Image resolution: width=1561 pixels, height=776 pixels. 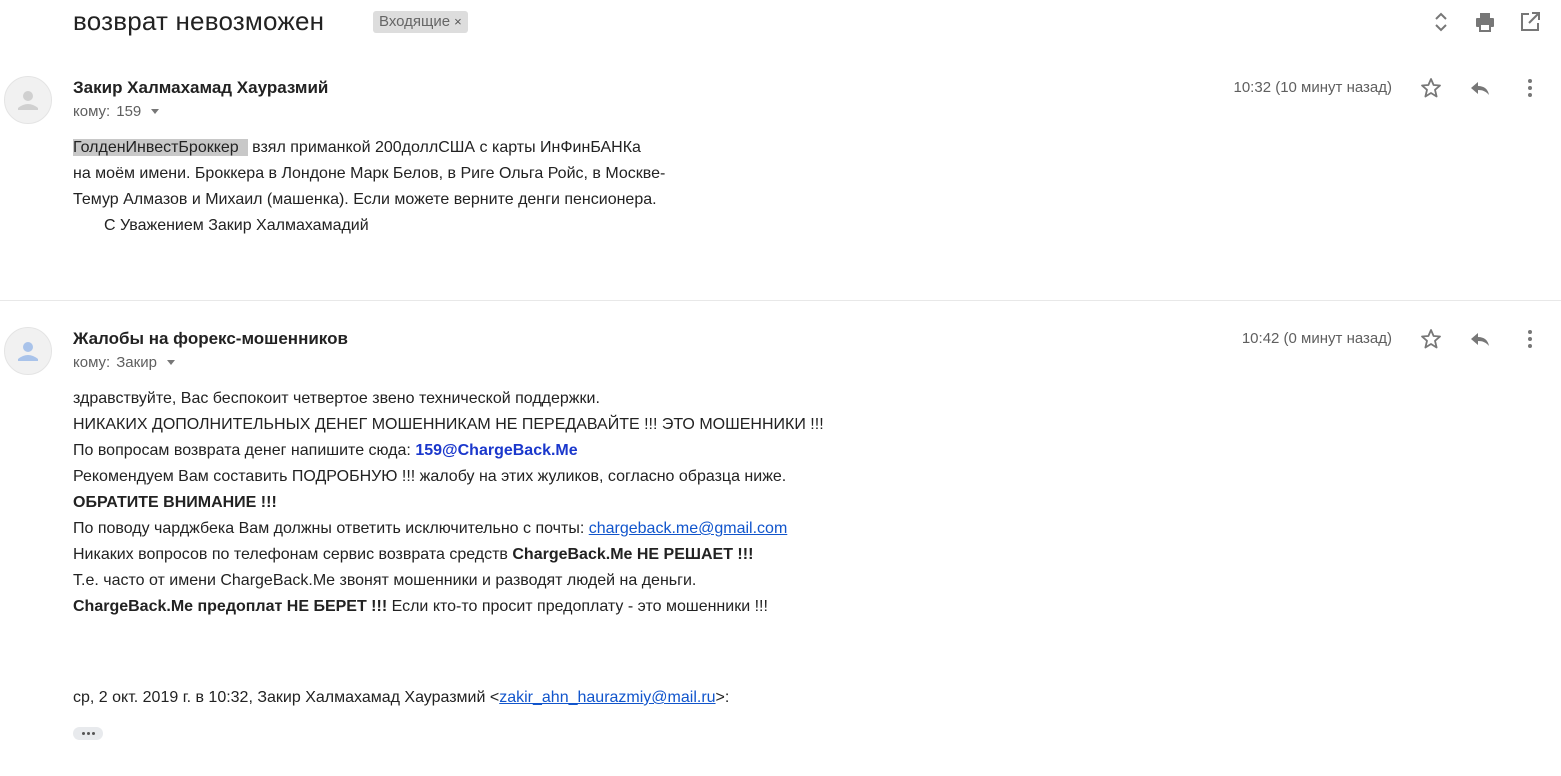 I want to click on chargeback-email-link: 159@ChargeBack.Me, so click(x=496, y=450).